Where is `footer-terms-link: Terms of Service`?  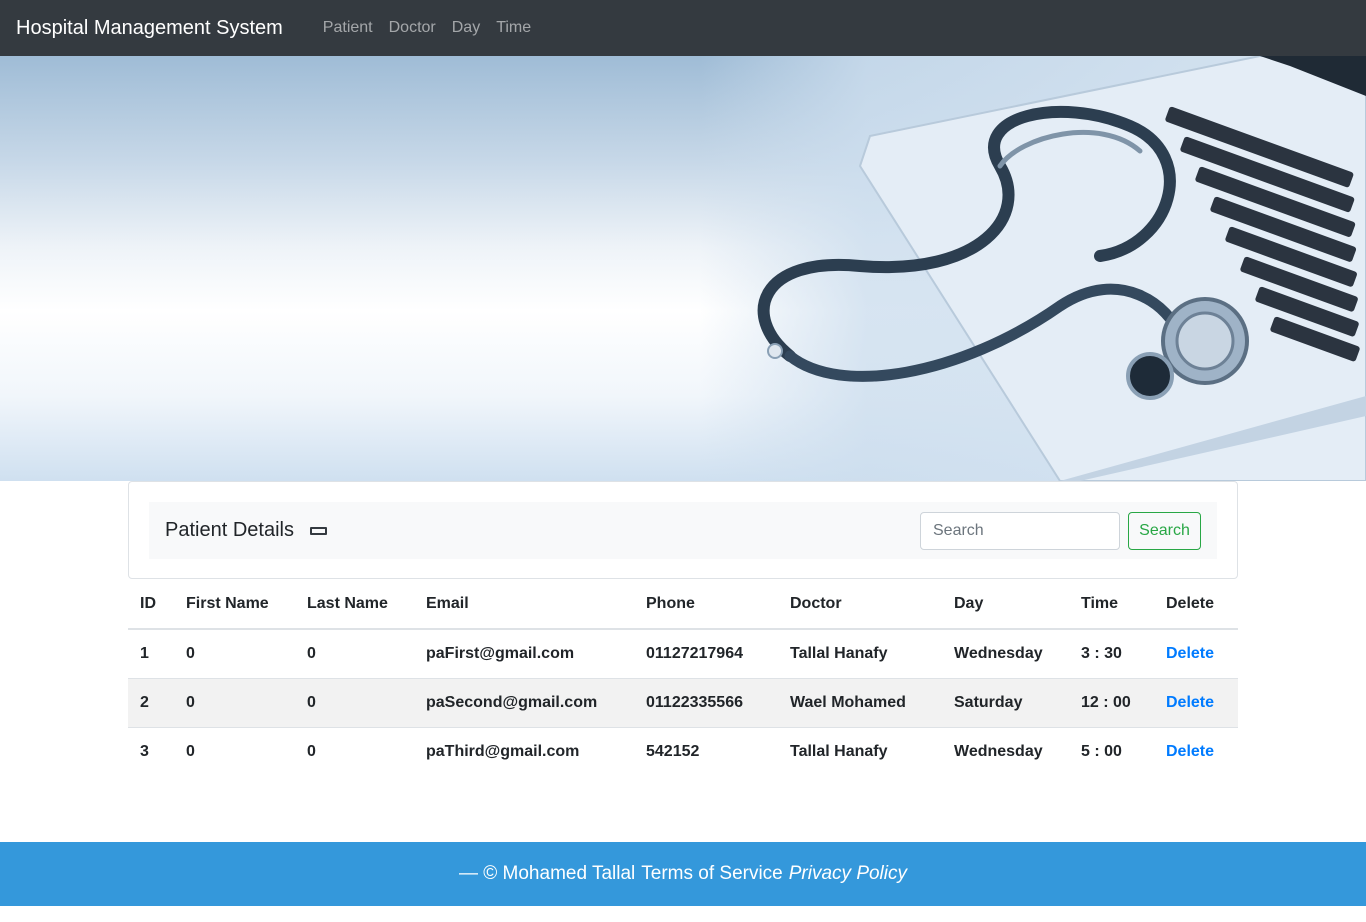
footer-terms-link: Terms of Service is located at coordinates (711, 874).